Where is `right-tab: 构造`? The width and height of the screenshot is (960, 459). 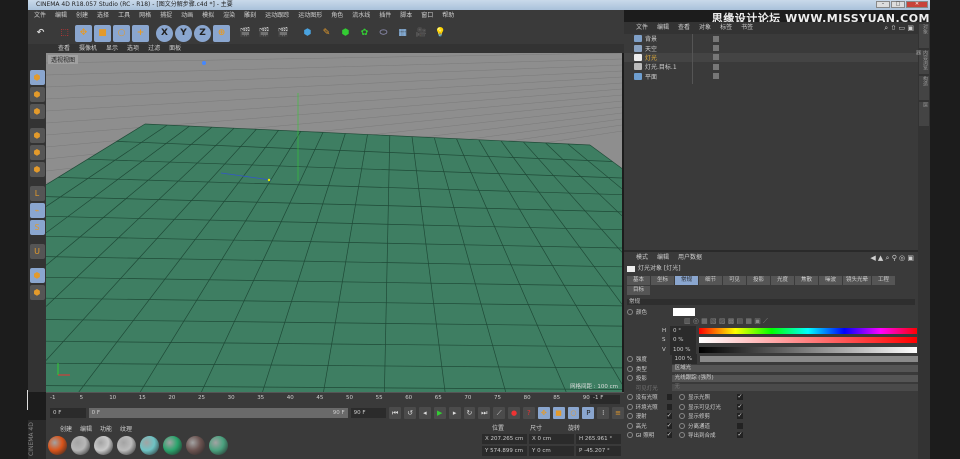
right-tab: 构造 is located at coordinates (924, 88).